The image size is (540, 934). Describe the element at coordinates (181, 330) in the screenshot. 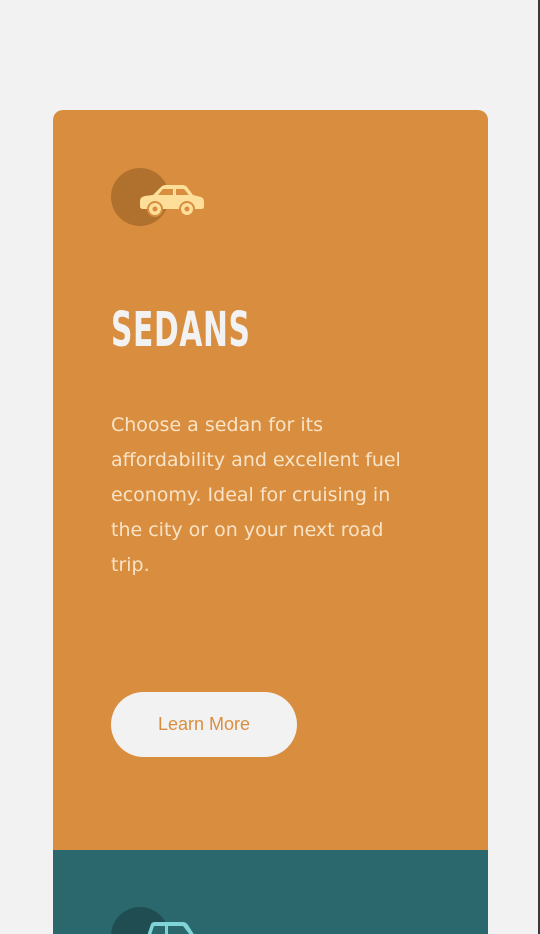

I see `card-title: SEDANS` at that location.